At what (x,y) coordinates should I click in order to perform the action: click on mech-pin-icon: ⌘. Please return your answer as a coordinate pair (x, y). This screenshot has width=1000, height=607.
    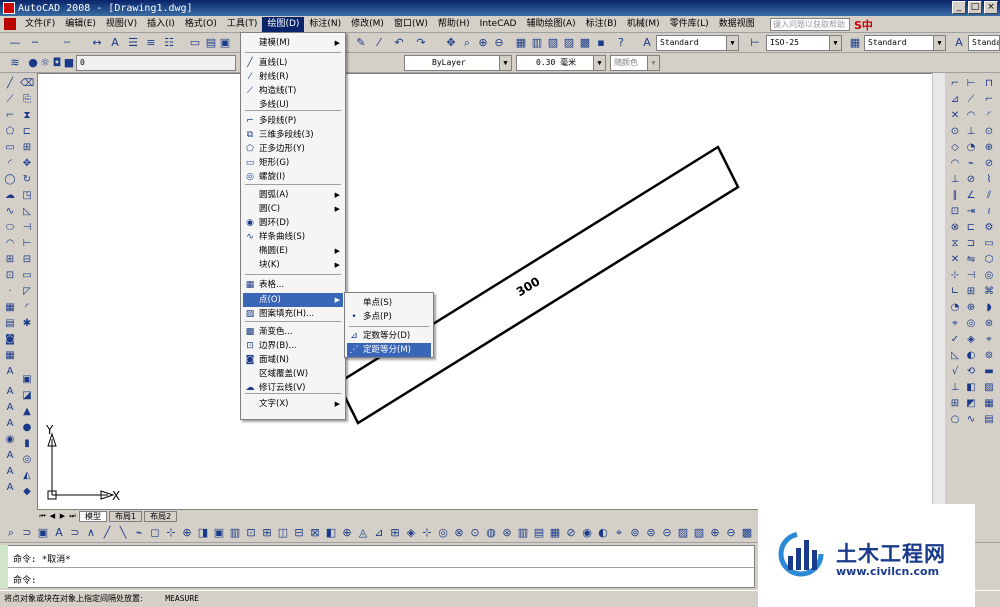
    Looking at the image, I should click on (989, 292).